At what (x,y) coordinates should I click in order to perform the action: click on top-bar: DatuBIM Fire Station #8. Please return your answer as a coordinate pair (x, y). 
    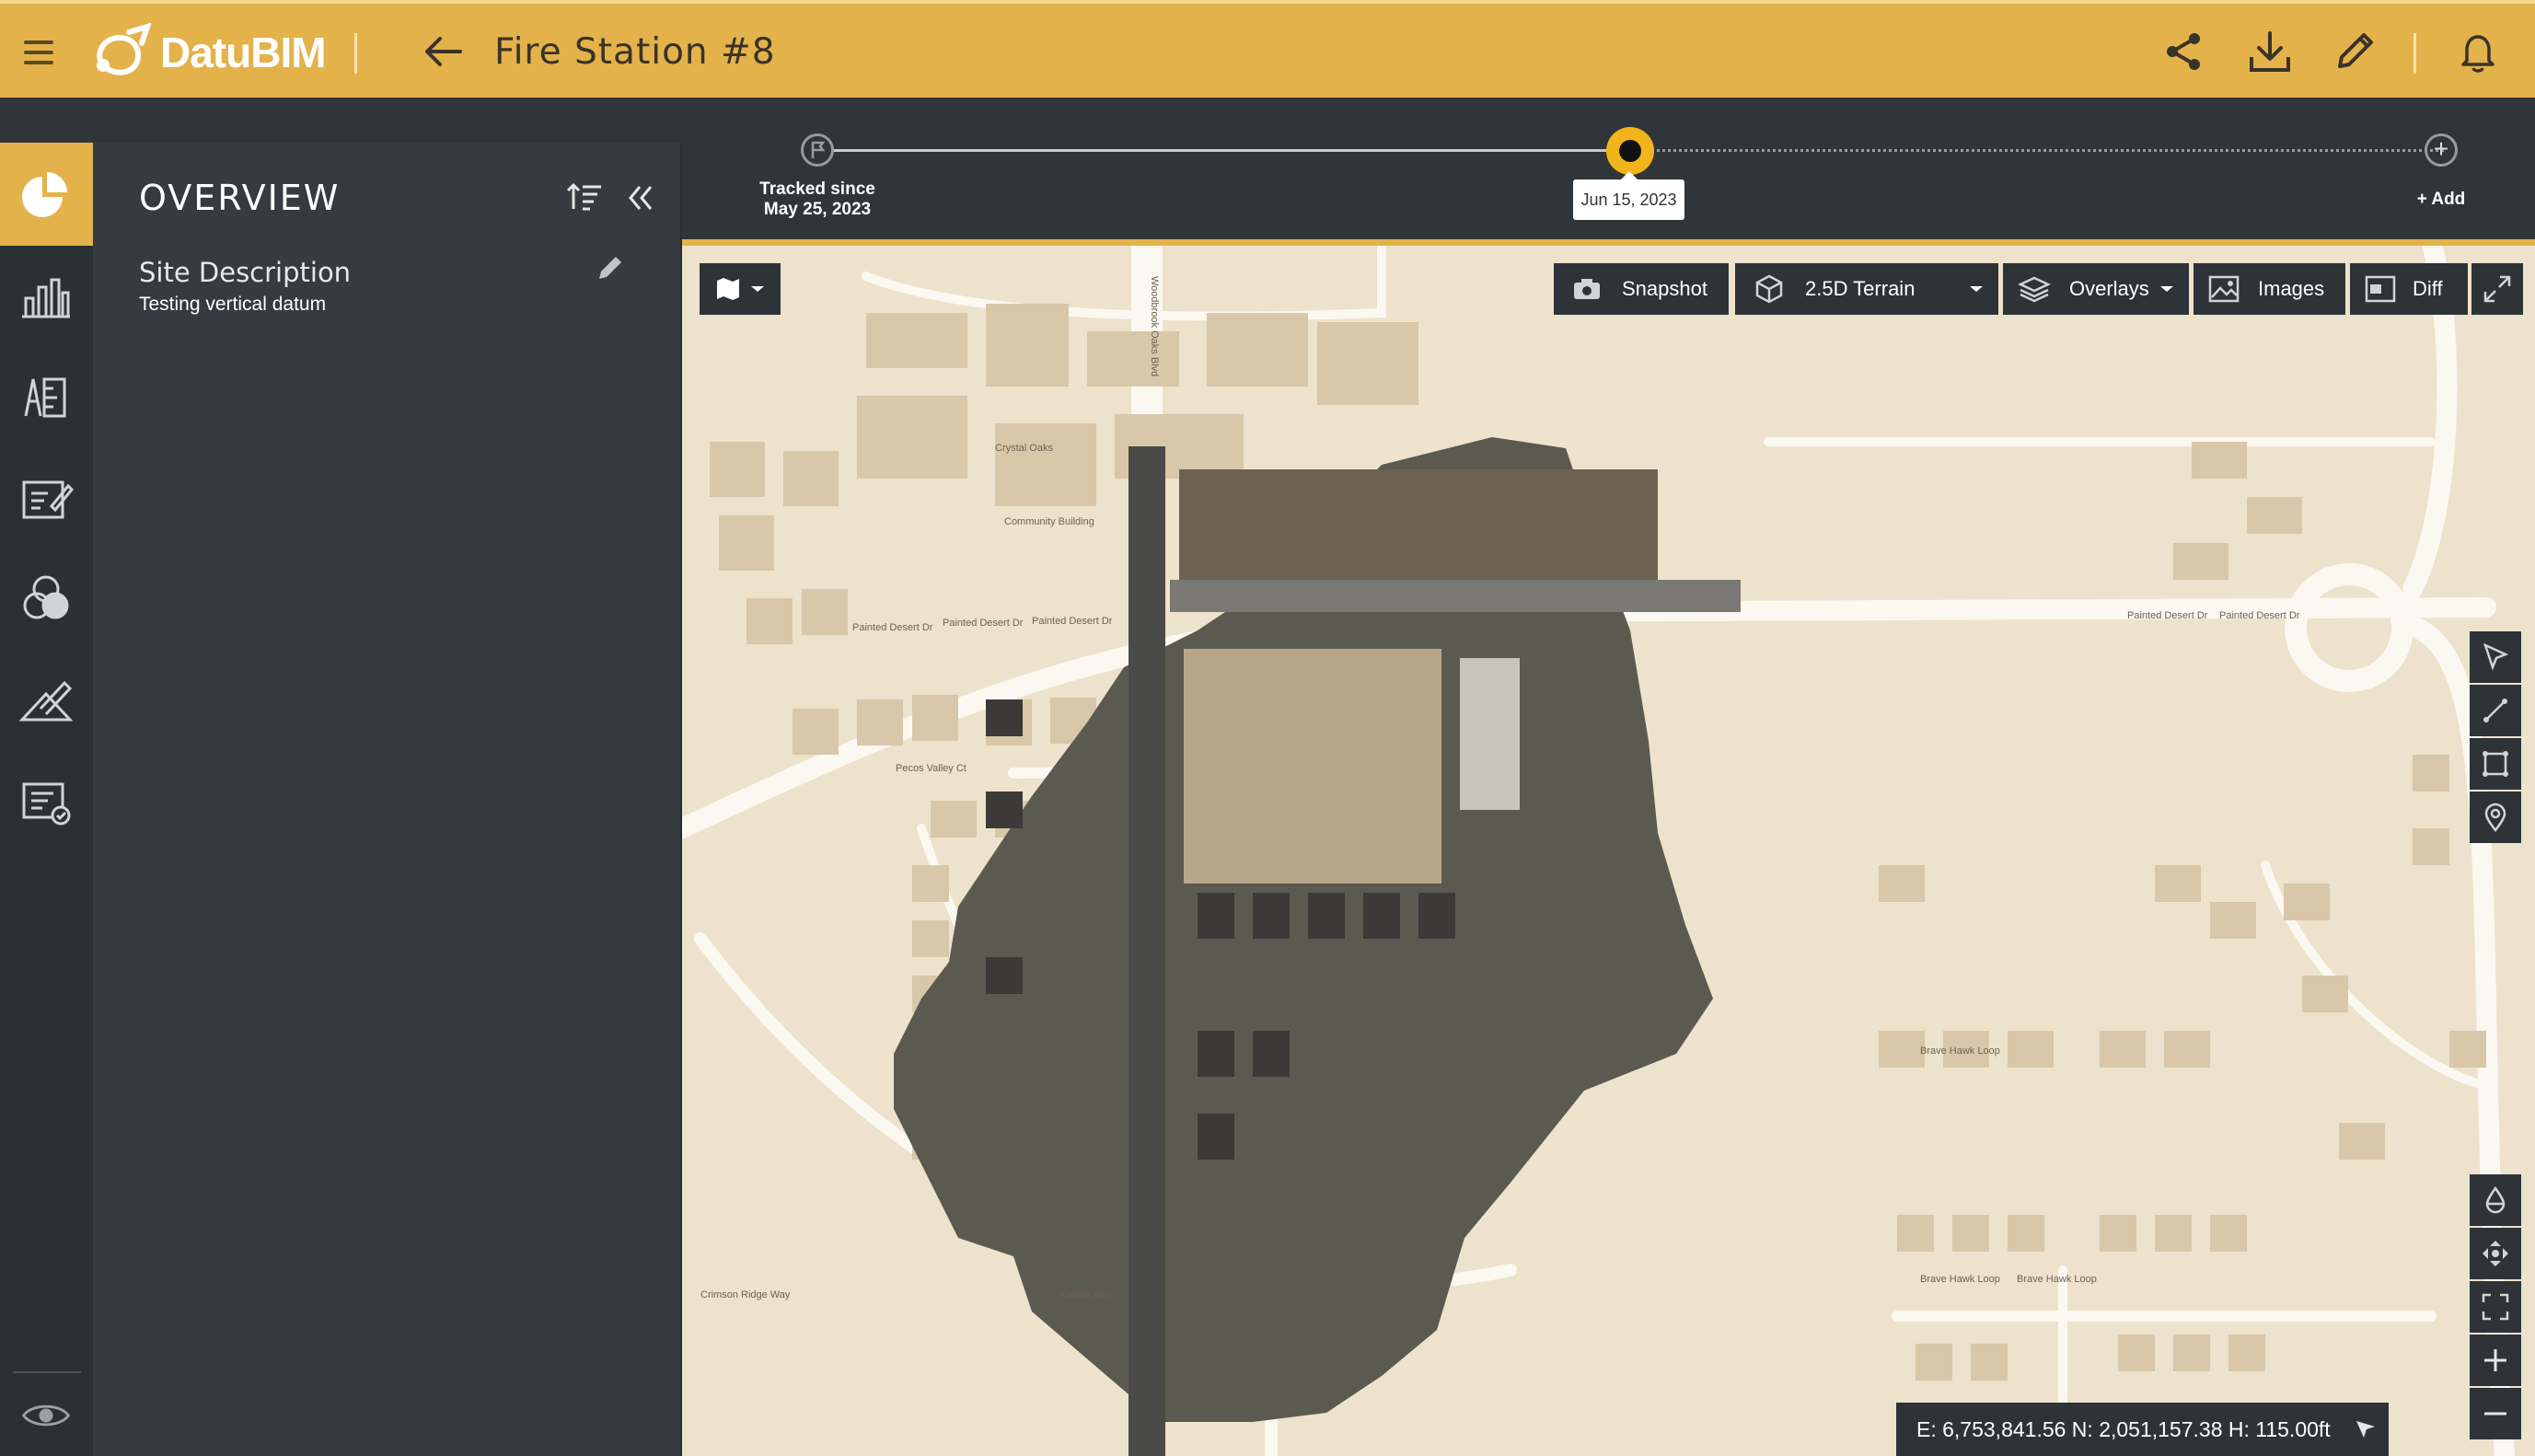
    Looking at the image, I should click on (1267, 49).